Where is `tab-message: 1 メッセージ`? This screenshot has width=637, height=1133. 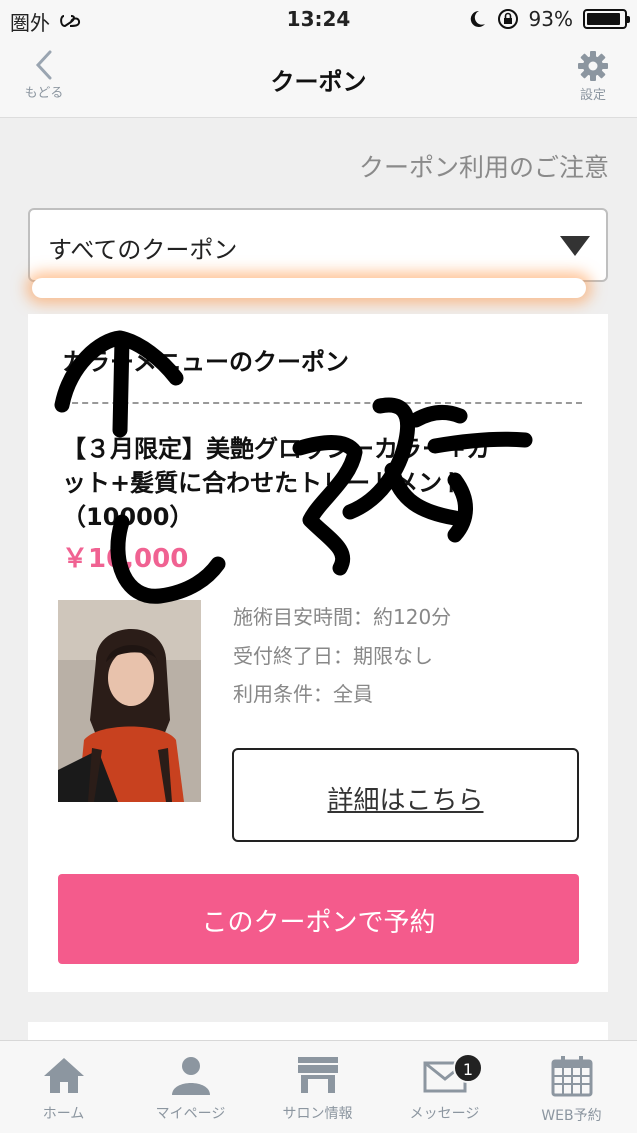
tab-message: 1 メッセージ is located at coordinates (444, 1091).